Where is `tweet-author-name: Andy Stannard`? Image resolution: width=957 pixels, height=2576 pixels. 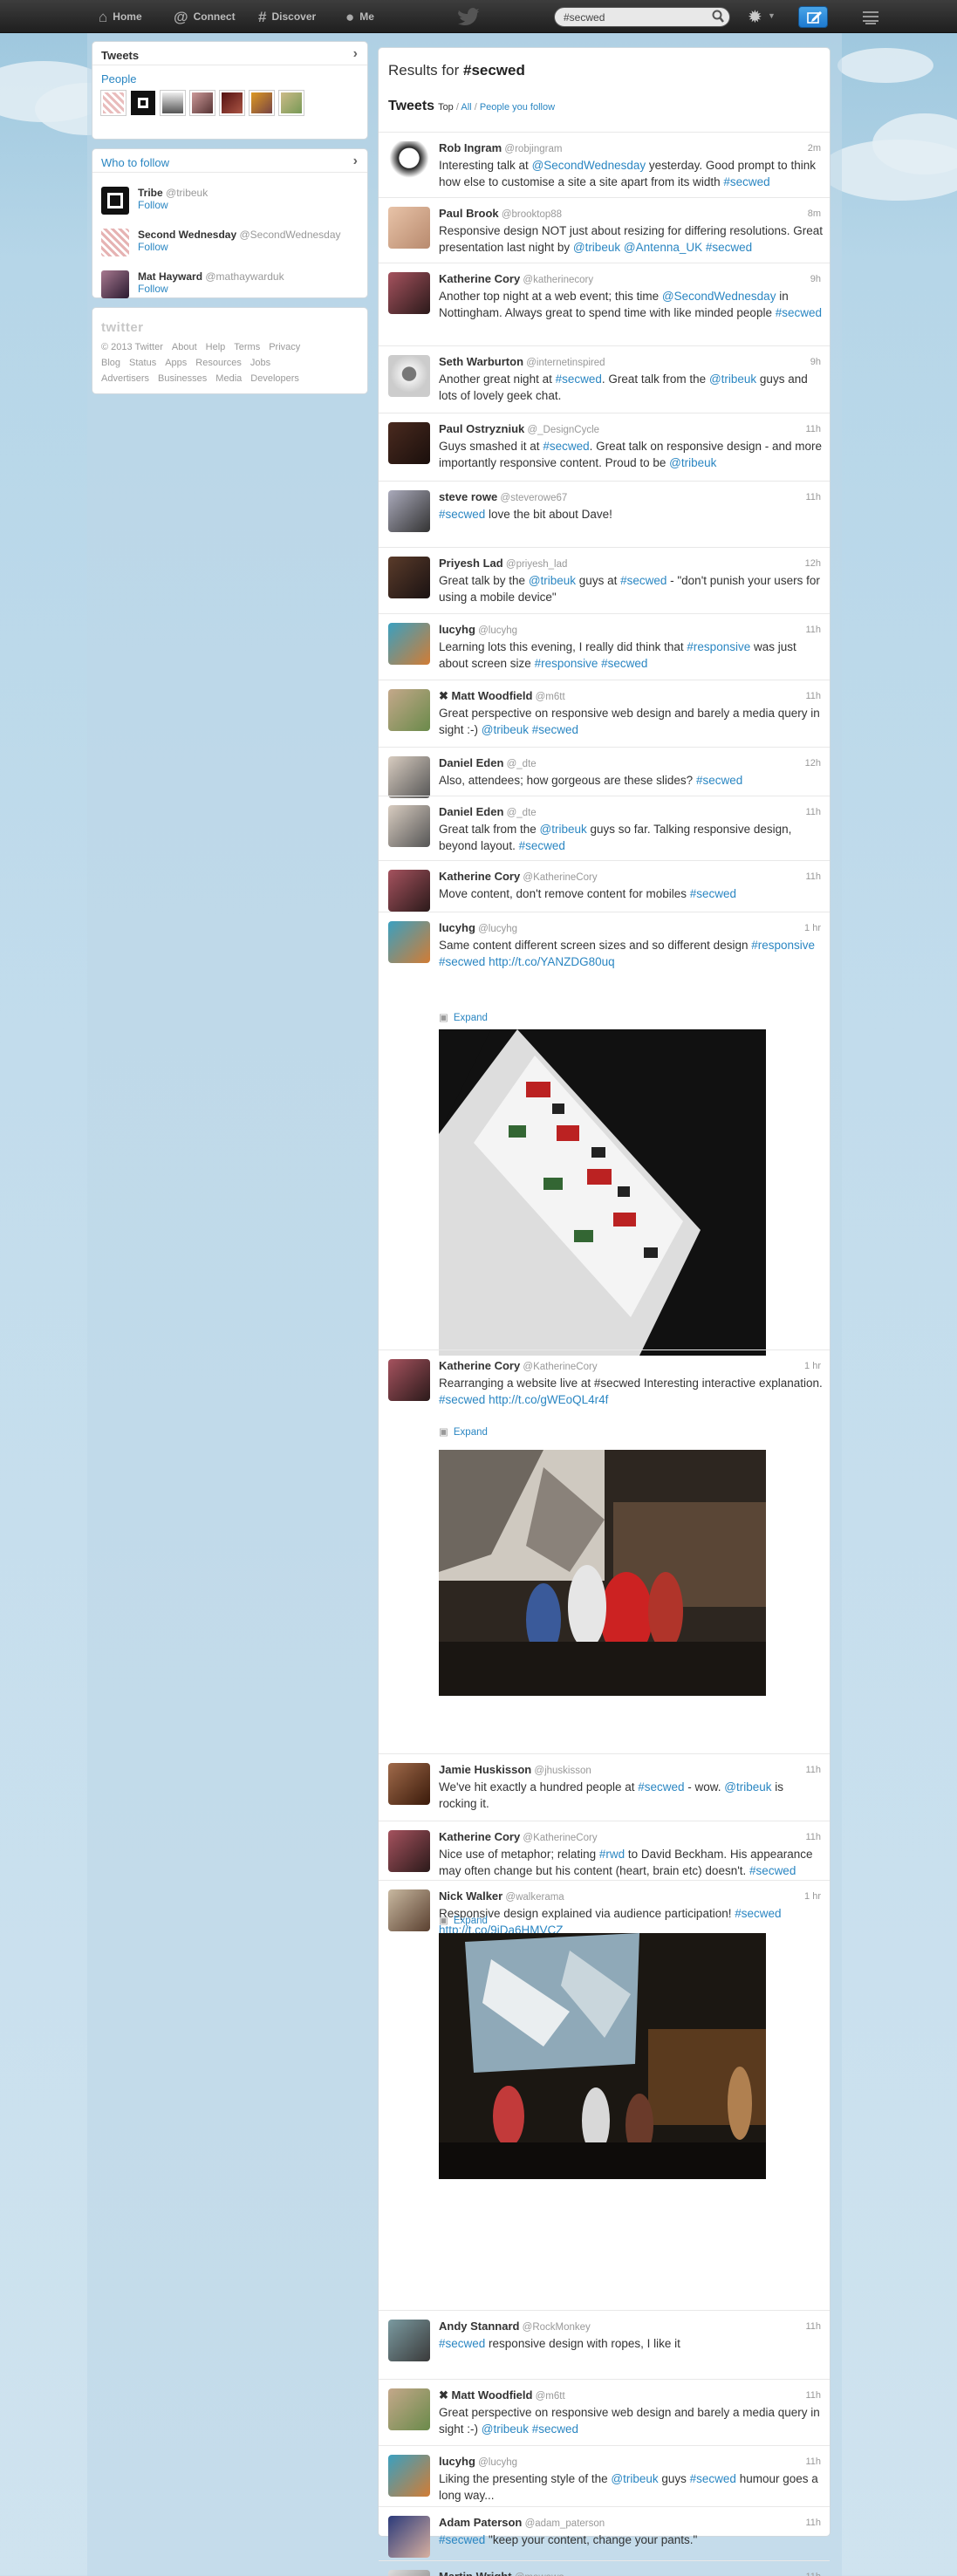 tweet-author-name: Andy Stannard is located at coordinates (479, 2326).